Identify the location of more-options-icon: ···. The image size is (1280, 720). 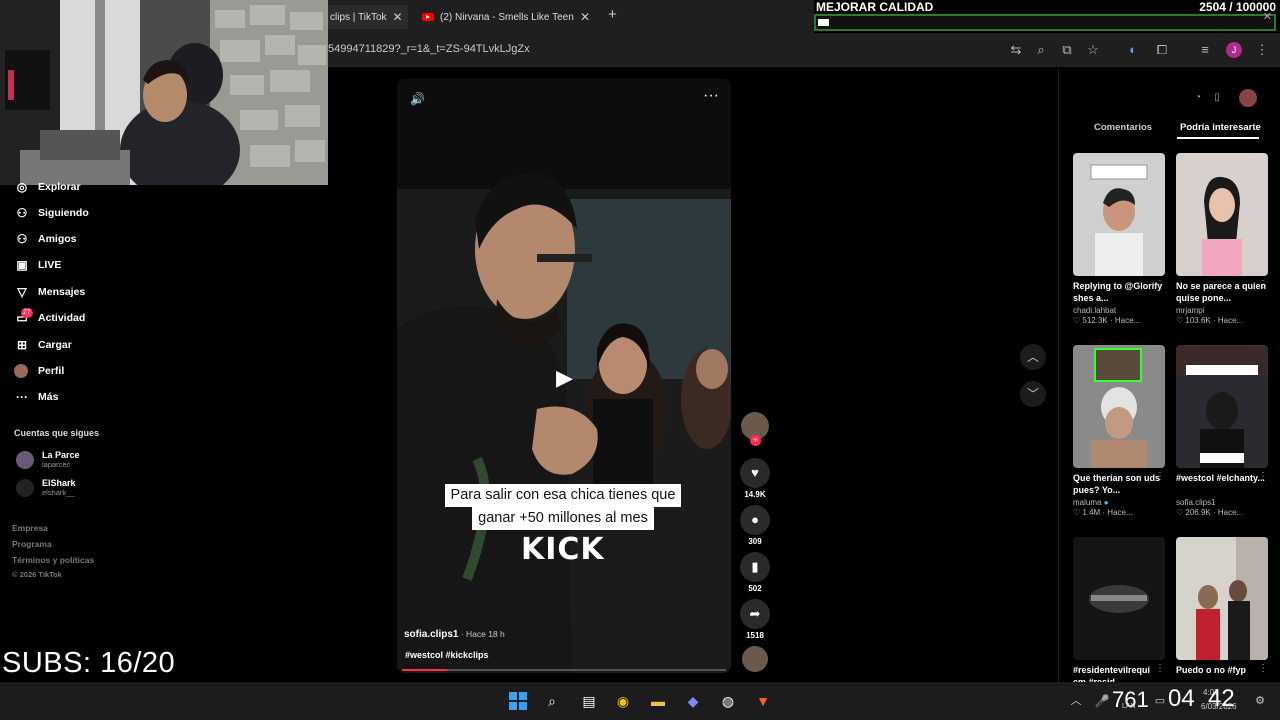
(711, 96).